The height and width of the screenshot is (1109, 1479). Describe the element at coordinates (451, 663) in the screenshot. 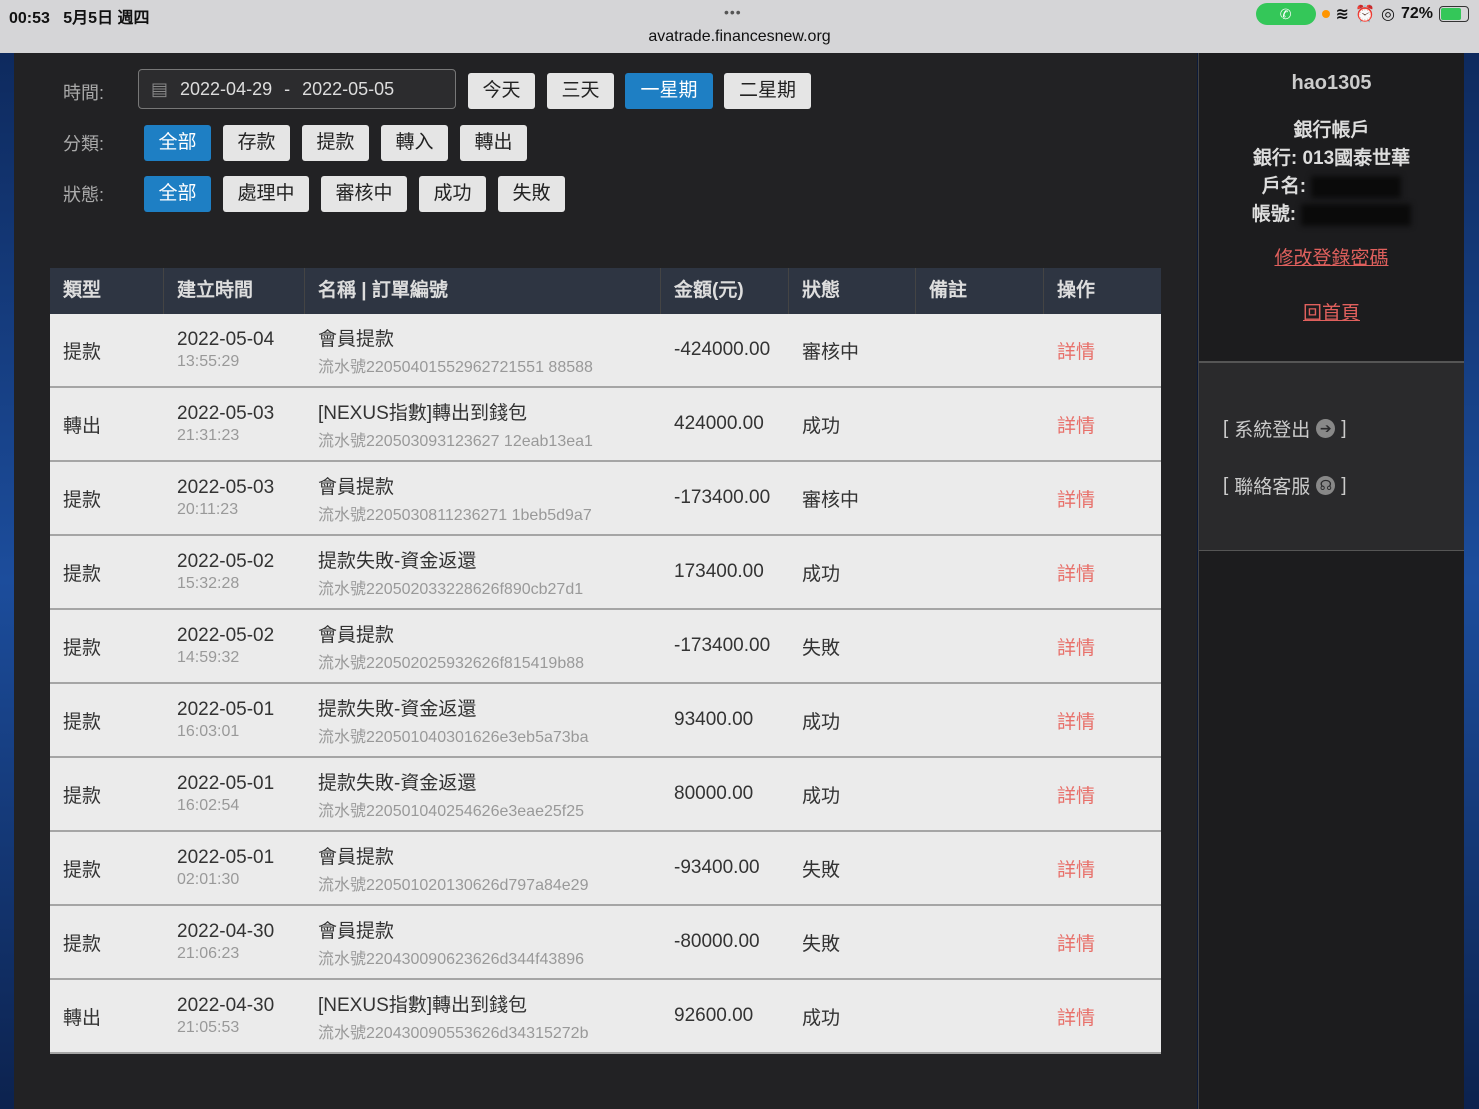

I see `row-serial: 流水號220502025932626f815419b88` at that location.